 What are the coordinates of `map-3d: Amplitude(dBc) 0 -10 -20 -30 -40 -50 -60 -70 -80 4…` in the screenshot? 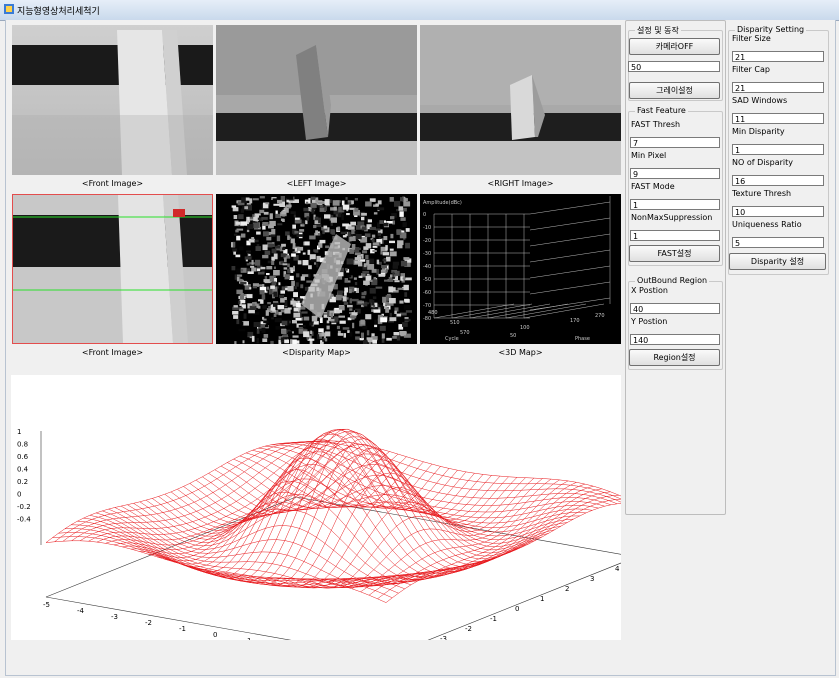 It's located at (520, 269).